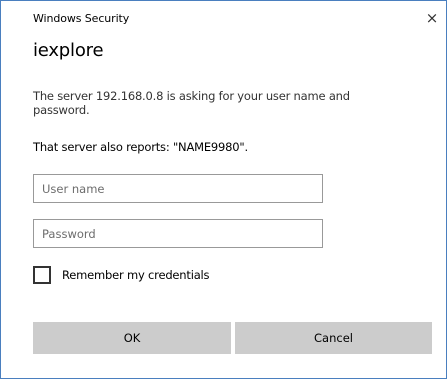  What do you see at coordinates (178, 233) in the screenshot?
I see `password-field` at bounding box center [178, 233].